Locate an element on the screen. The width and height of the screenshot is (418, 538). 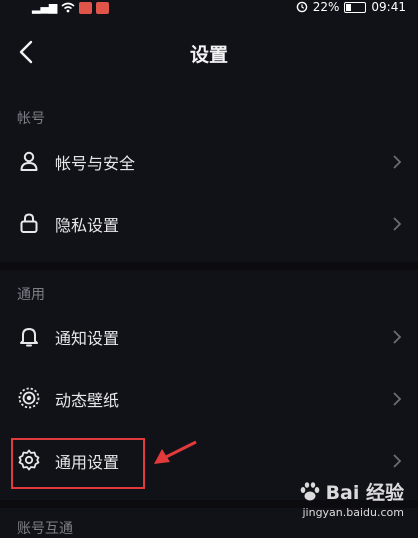
section-title-account: 帐号 is located at coordinates (31, 119).